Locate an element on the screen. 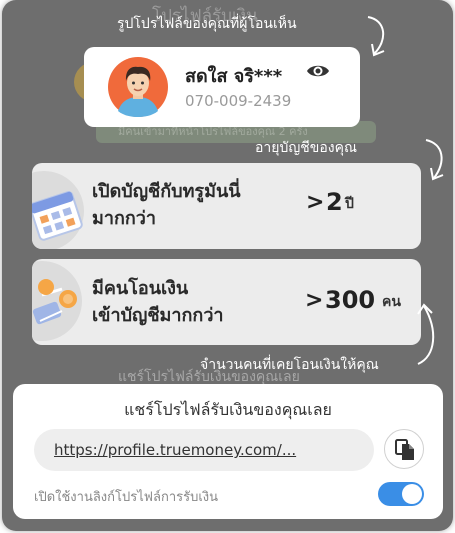  profile-phone: 070-009-2439 is located at coordinates (238, 101).